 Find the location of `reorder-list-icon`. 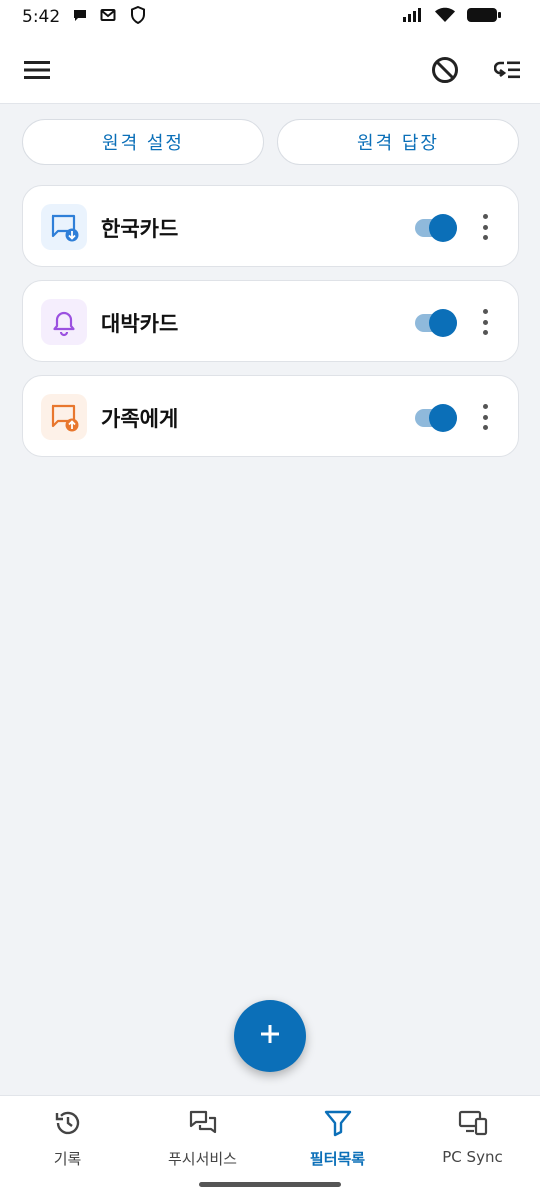

reorder-list-icon is located at coordinates (508, 70).